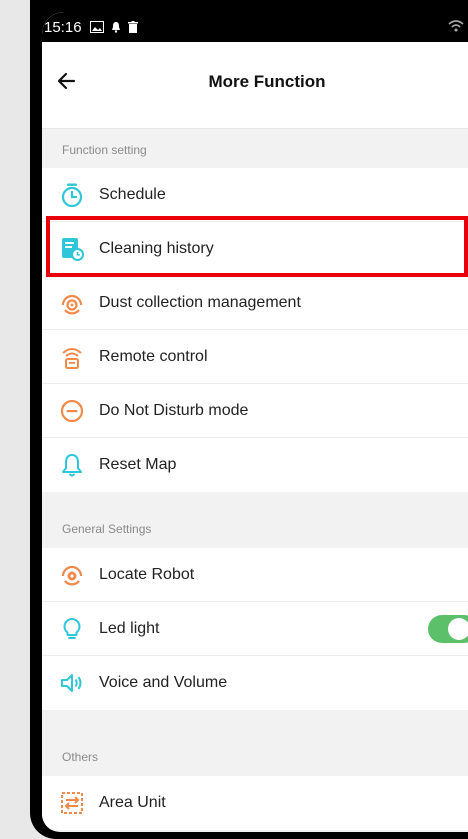  I want to click on menu-item-do-not-disturb: Do Not Disturb mode, so click(255, 411).